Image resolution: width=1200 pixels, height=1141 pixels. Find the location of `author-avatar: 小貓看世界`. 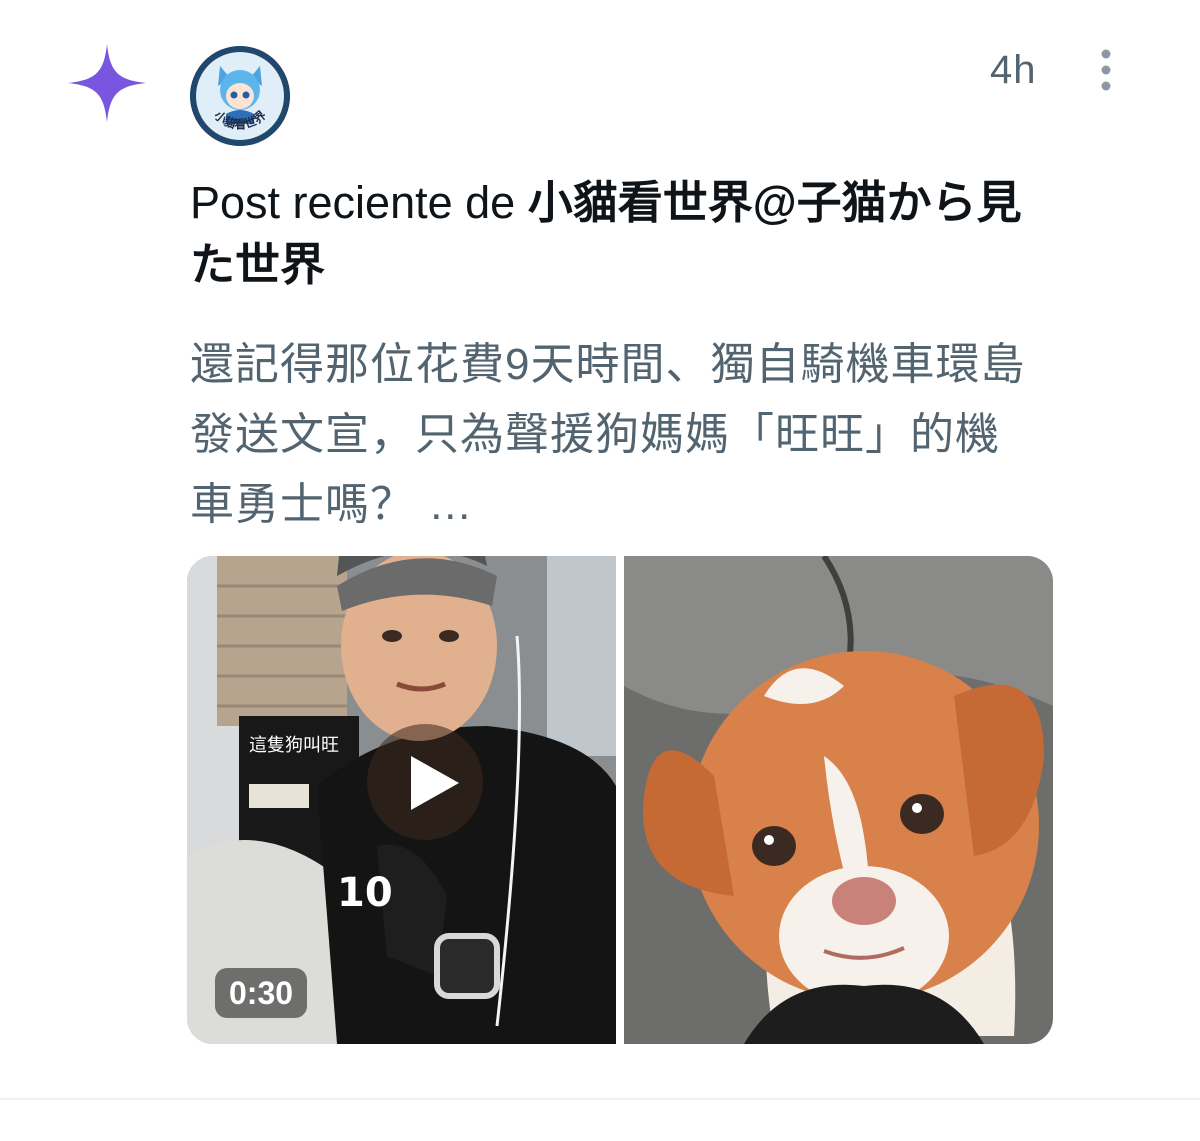

author-avatar: 小貓看世界 is located at coordinates (240, 96).